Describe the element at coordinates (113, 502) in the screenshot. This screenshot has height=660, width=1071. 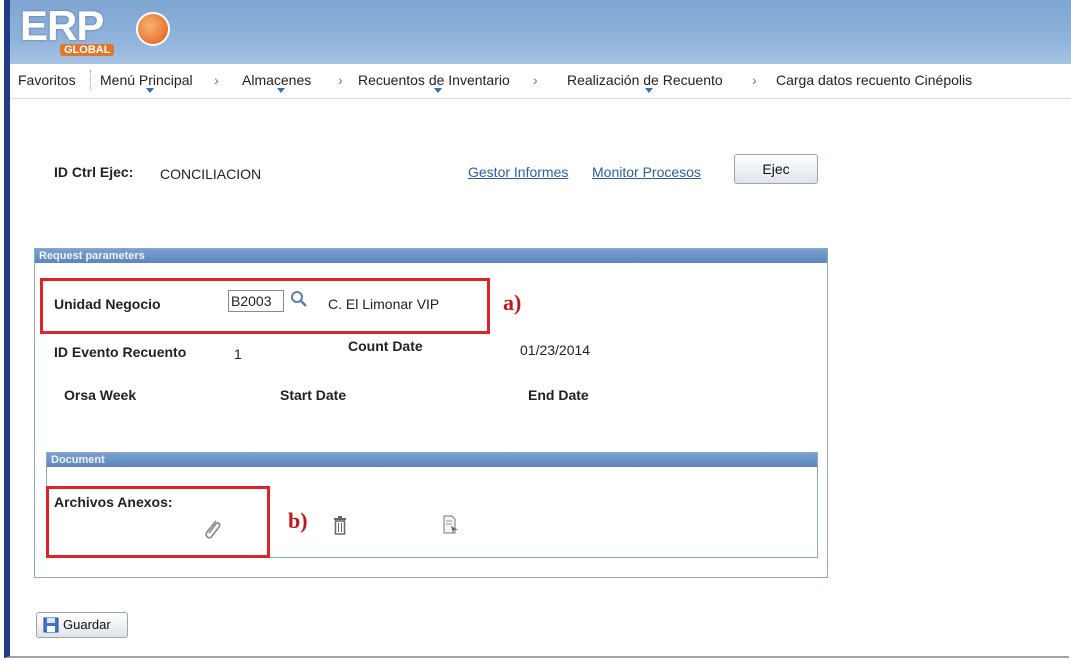
I see `attachments-label: Archivos Anexos:` at that location.